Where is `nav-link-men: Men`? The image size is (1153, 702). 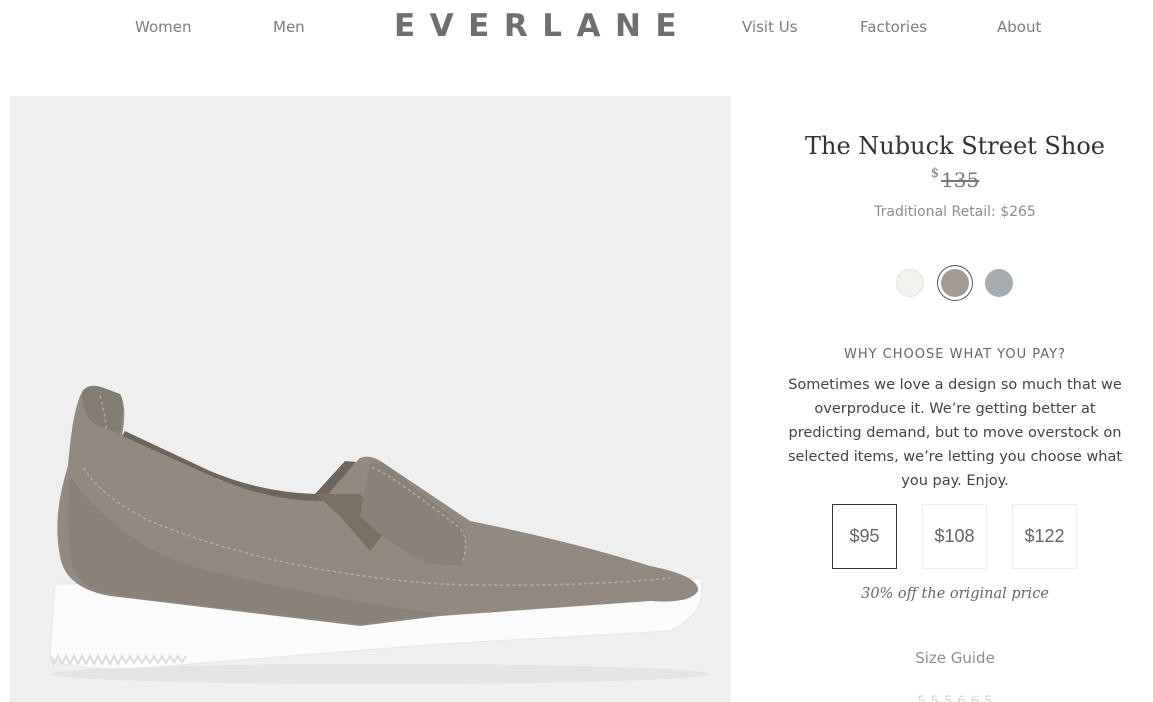 nav-link-men: Men is located at coordinates (289, 27).